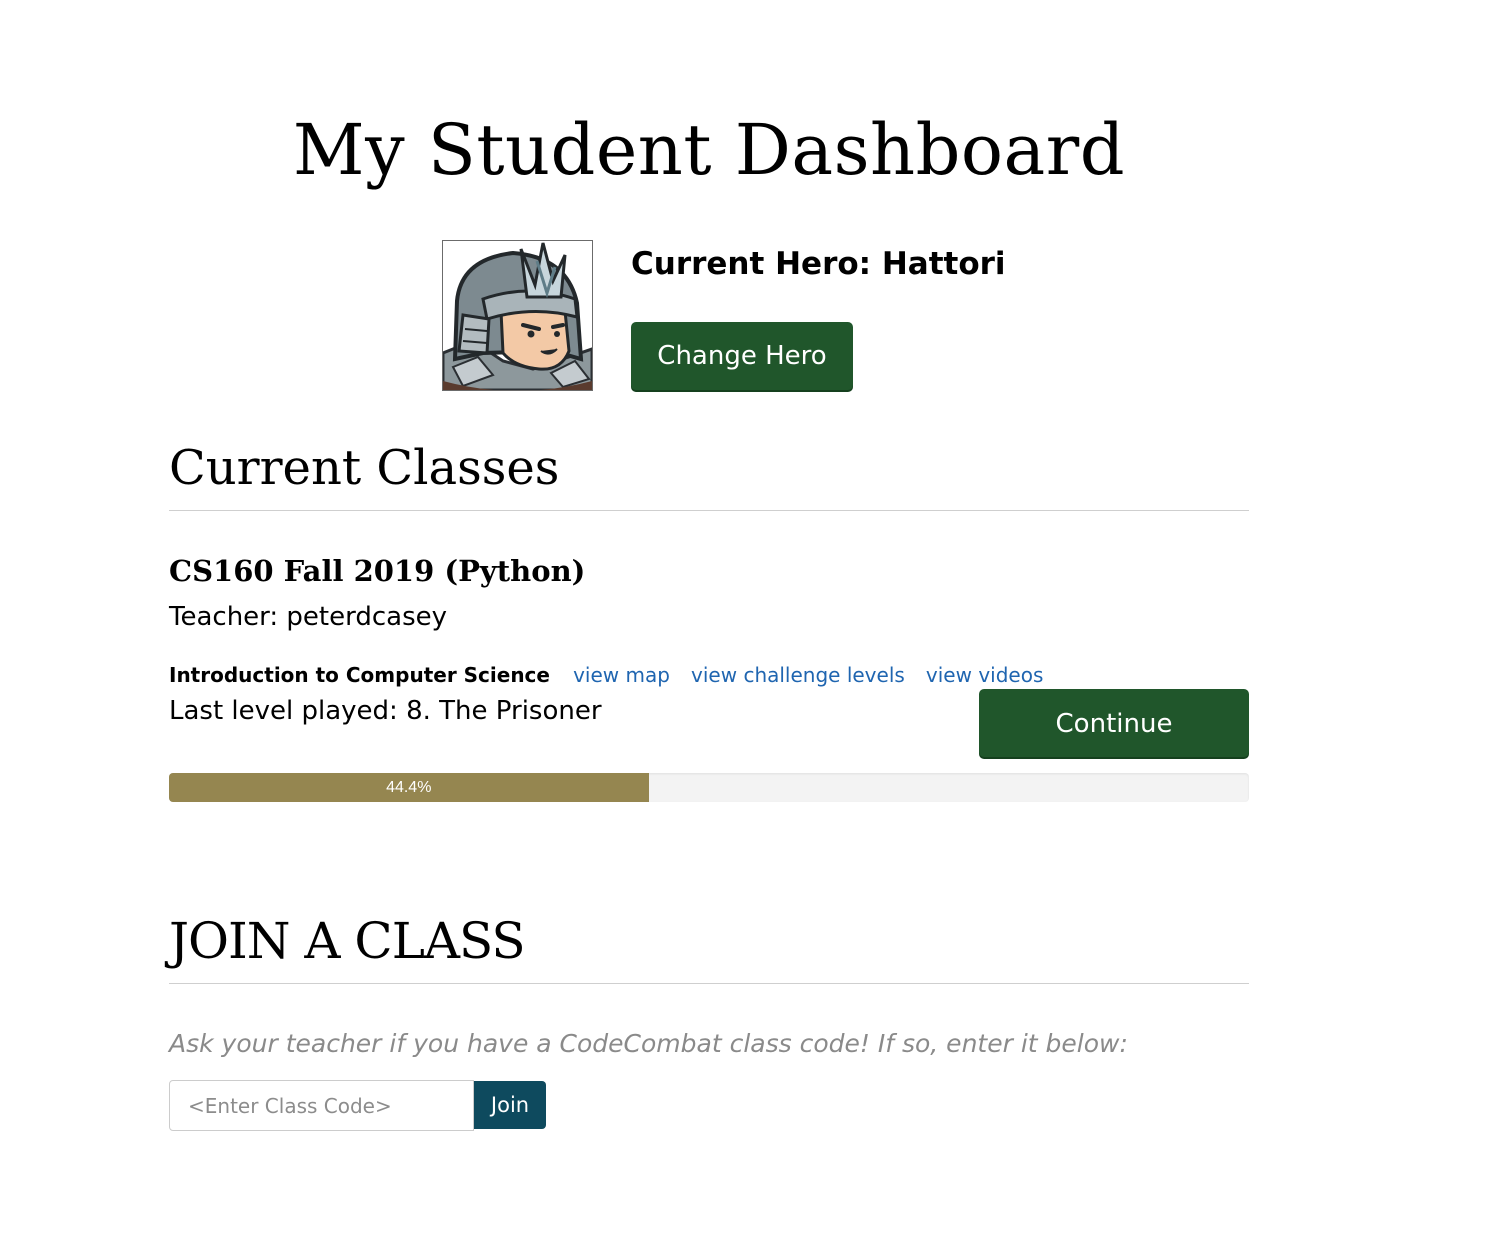 This screenshot has height=1241, width=1486. I want to click on view-map-link: view map, so click(621, 675).